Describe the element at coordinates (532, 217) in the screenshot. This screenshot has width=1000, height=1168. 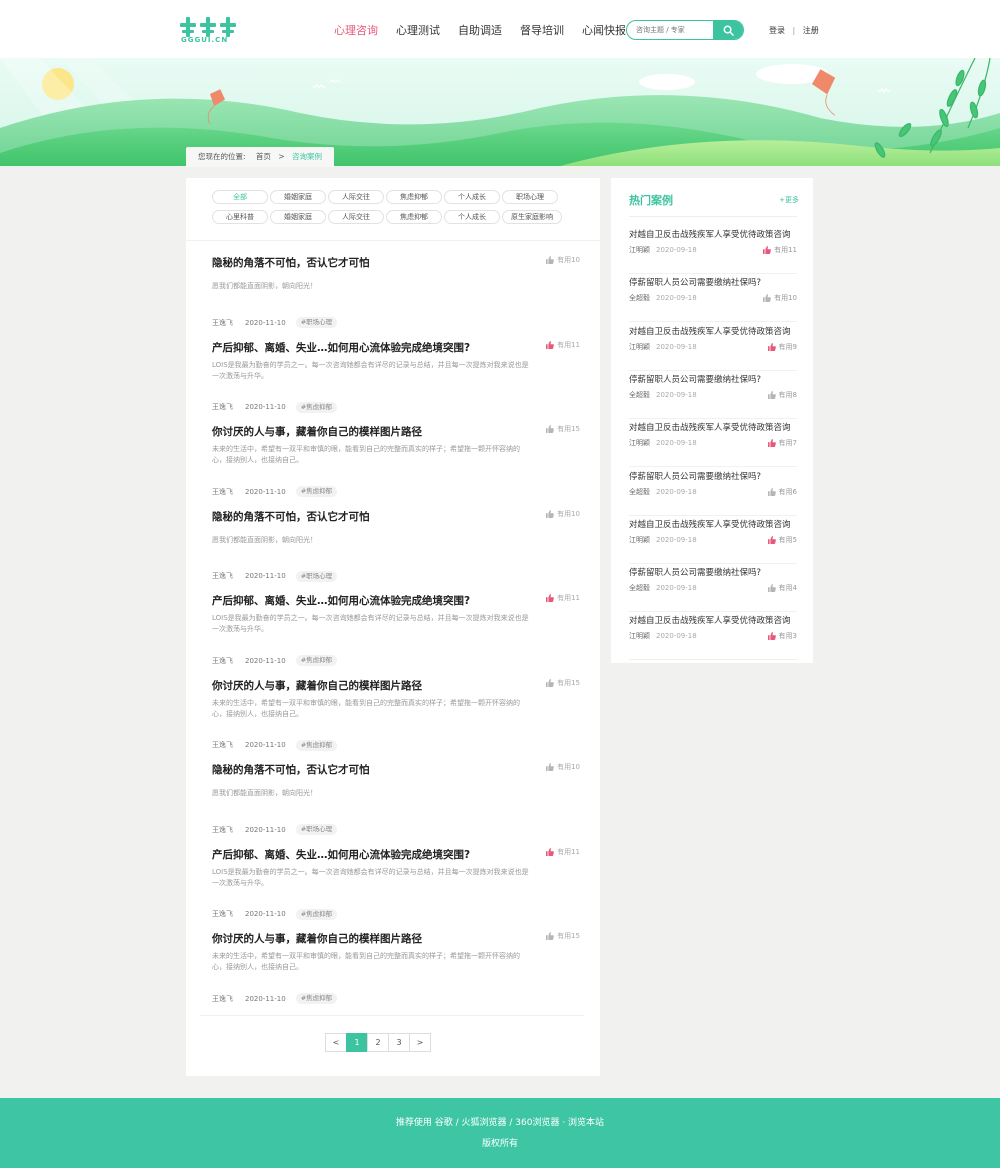
I see `filter-tag: 原生家庭影响` at that location.